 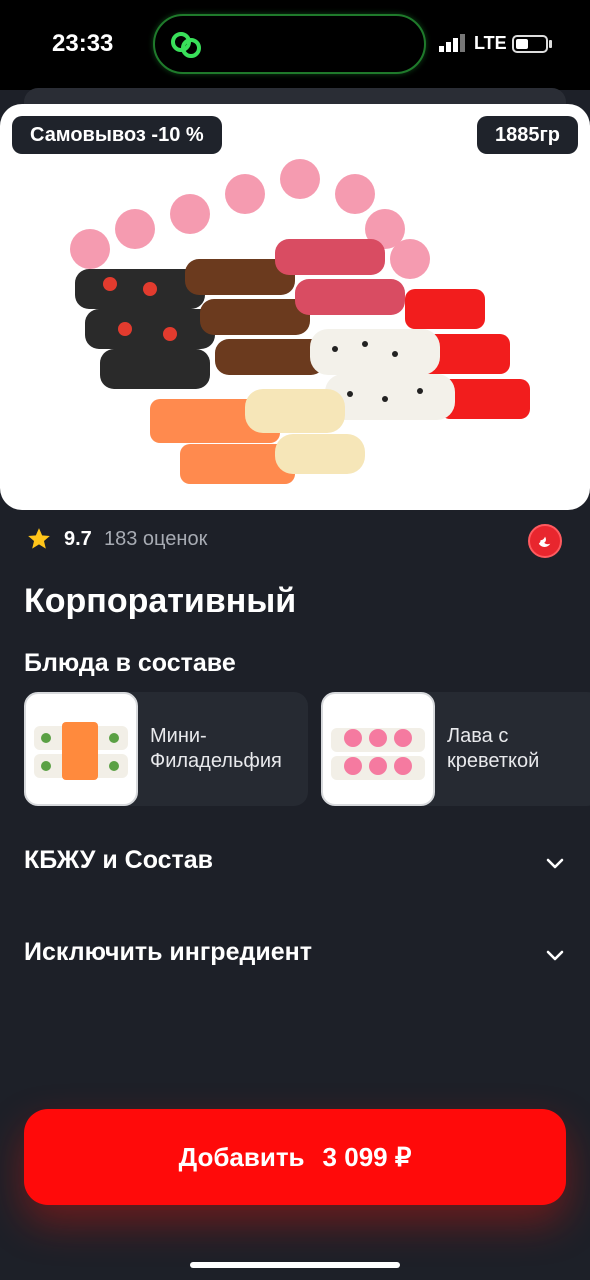 What do you see at coordinates (530, 44) in the screenshot?
I see `battery-icon` at bounding box center [530, 44].